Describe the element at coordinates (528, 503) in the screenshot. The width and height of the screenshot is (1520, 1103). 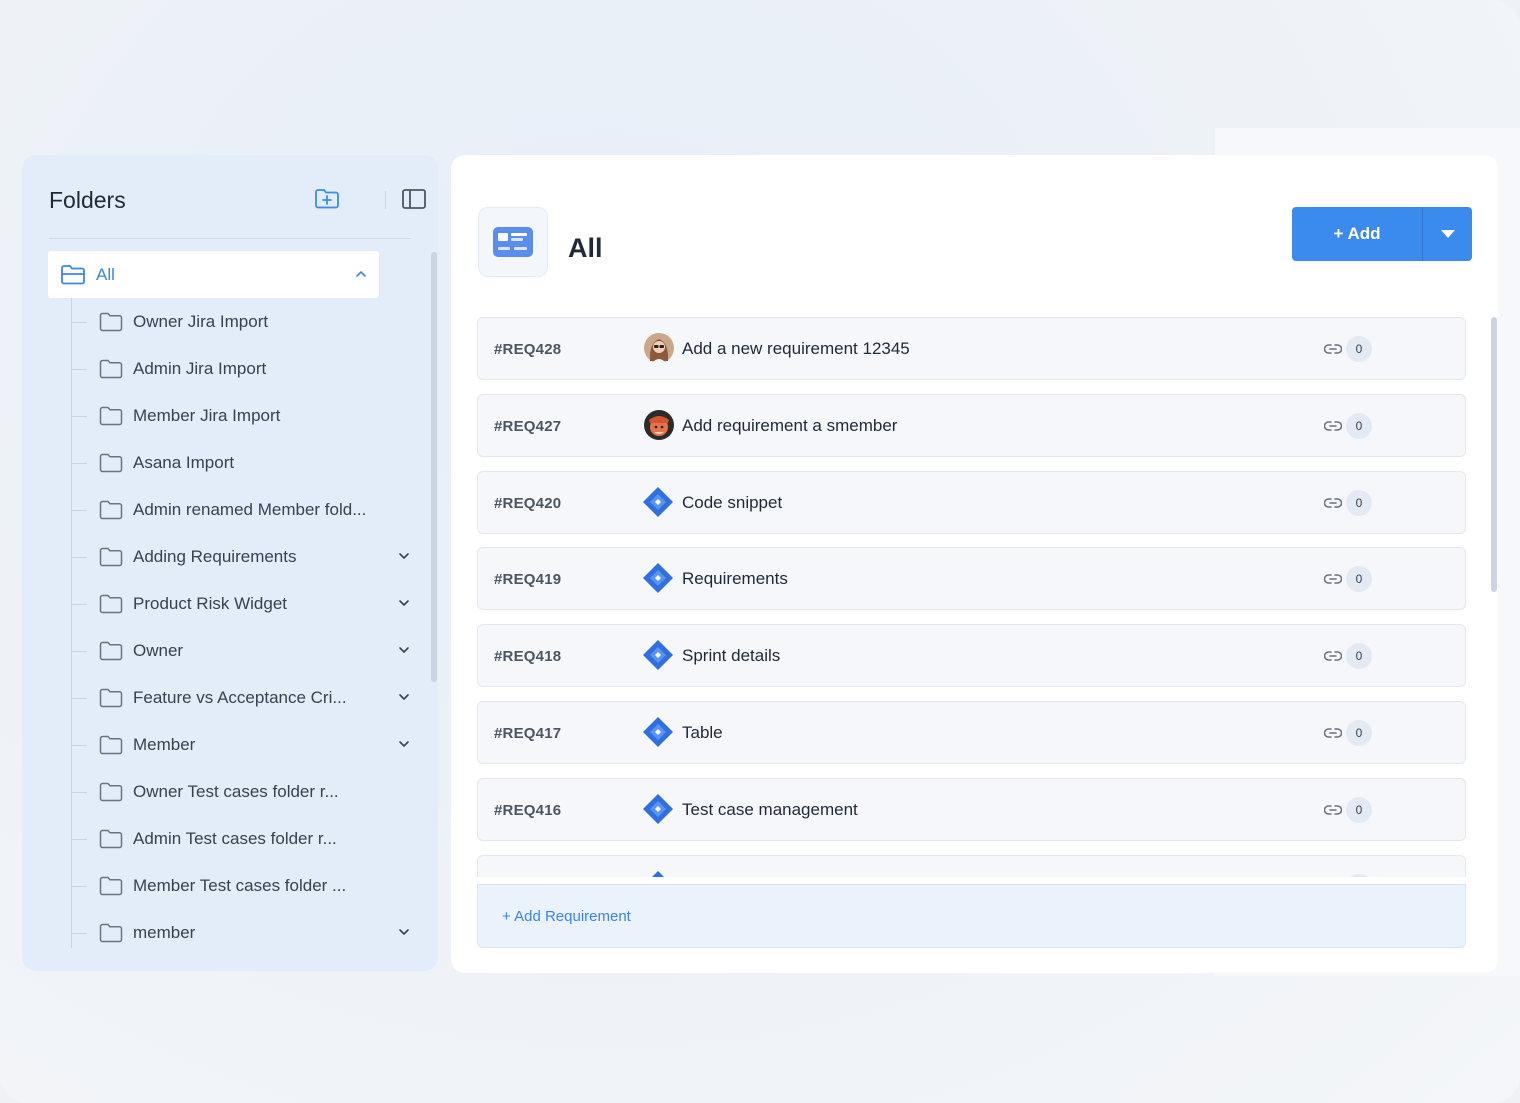
I see `requirement-id: #REQ420` at that location.